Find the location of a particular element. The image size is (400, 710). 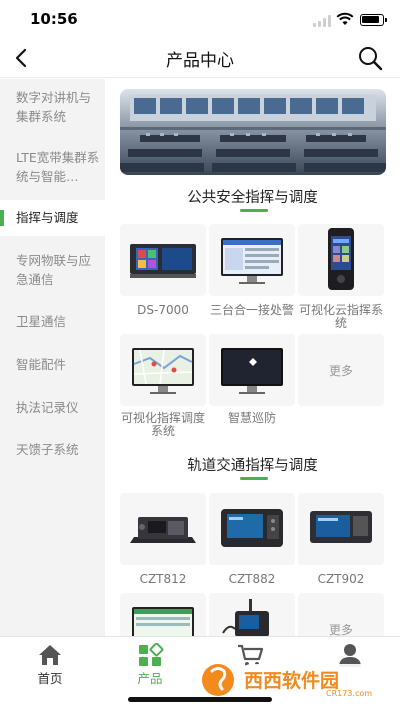

sidebar-item-label: 智能配件 is located at coordinates (41, 364).